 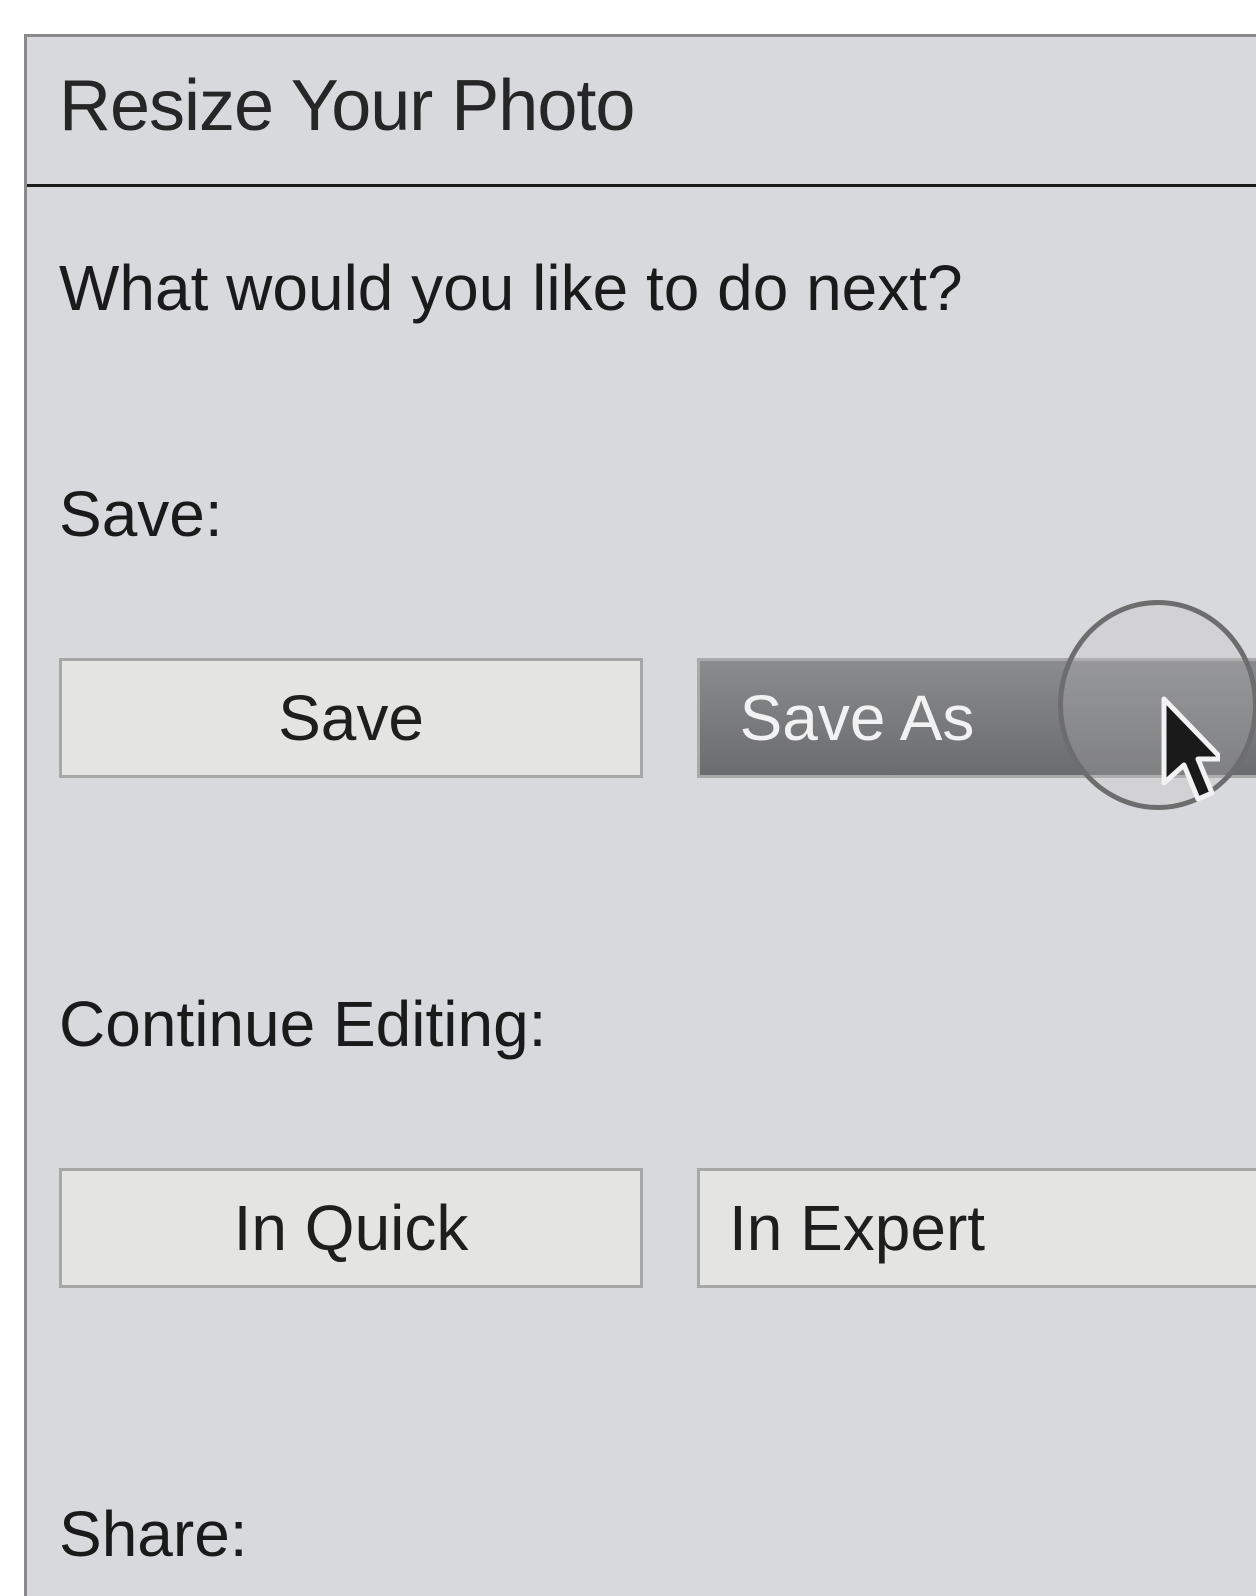 I want to click on click-highlight-ring, so click(x=1157, y=705).